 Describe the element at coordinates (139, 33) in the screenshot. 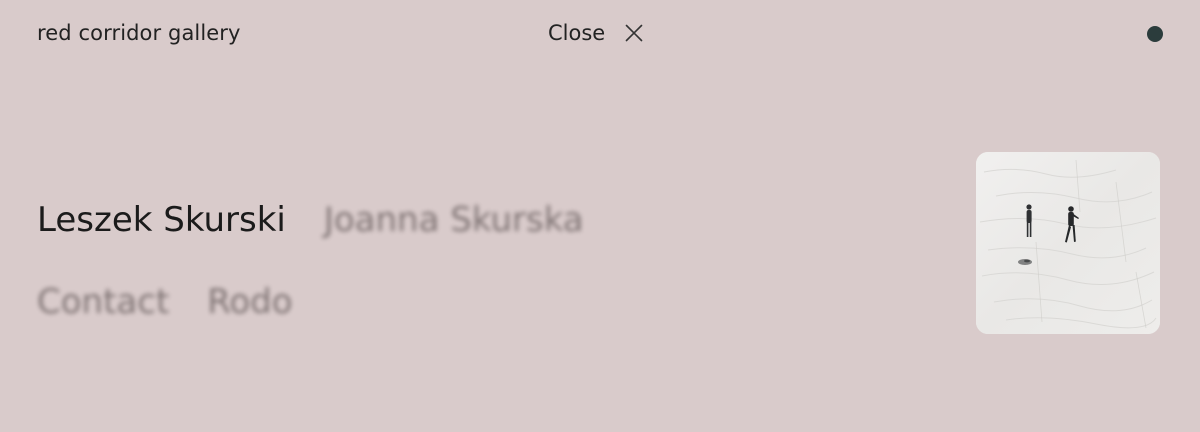

I see `site-title-link: red corridor gallery` at that location.